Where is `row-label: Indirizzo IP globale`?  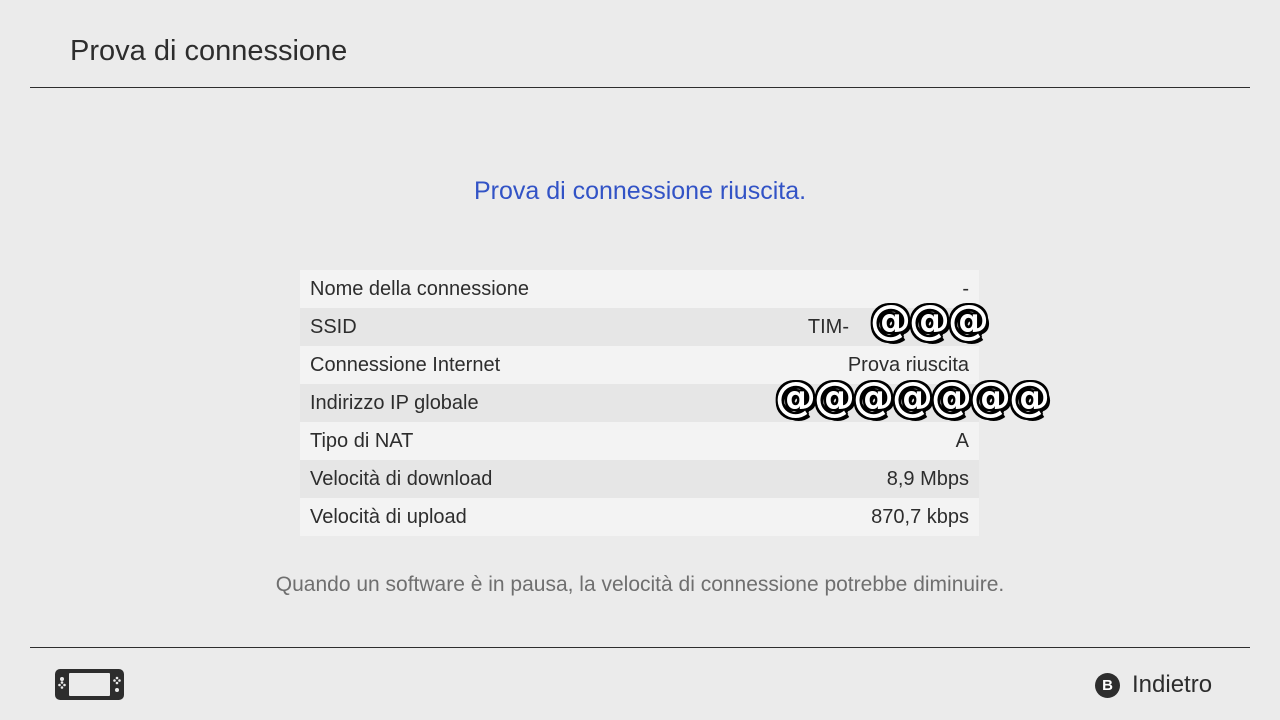
row-label: Indirizzo IP globale is located at coordinates (394, 402).